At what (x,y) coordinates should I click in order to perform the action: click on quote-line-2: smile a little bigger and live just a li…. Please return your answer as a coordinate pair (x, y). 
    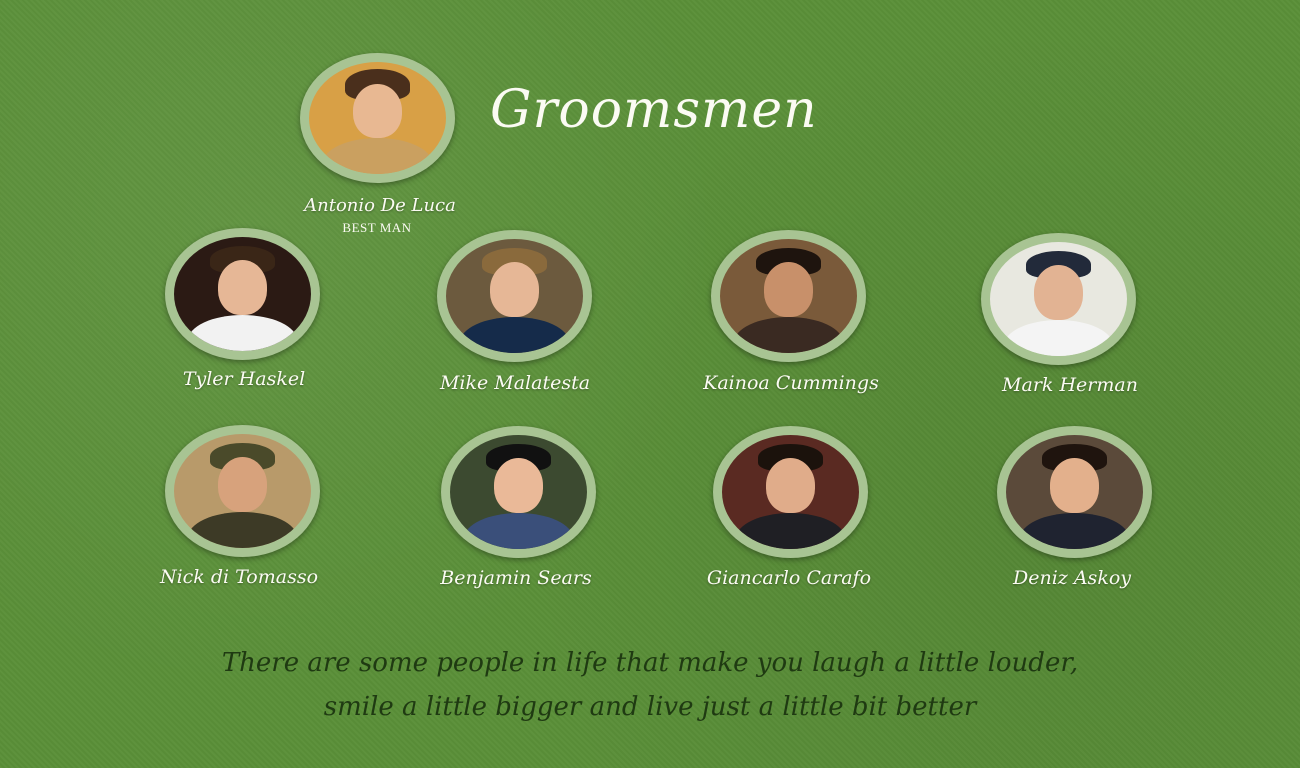
    Looking at the image, I should click on (650, 707).